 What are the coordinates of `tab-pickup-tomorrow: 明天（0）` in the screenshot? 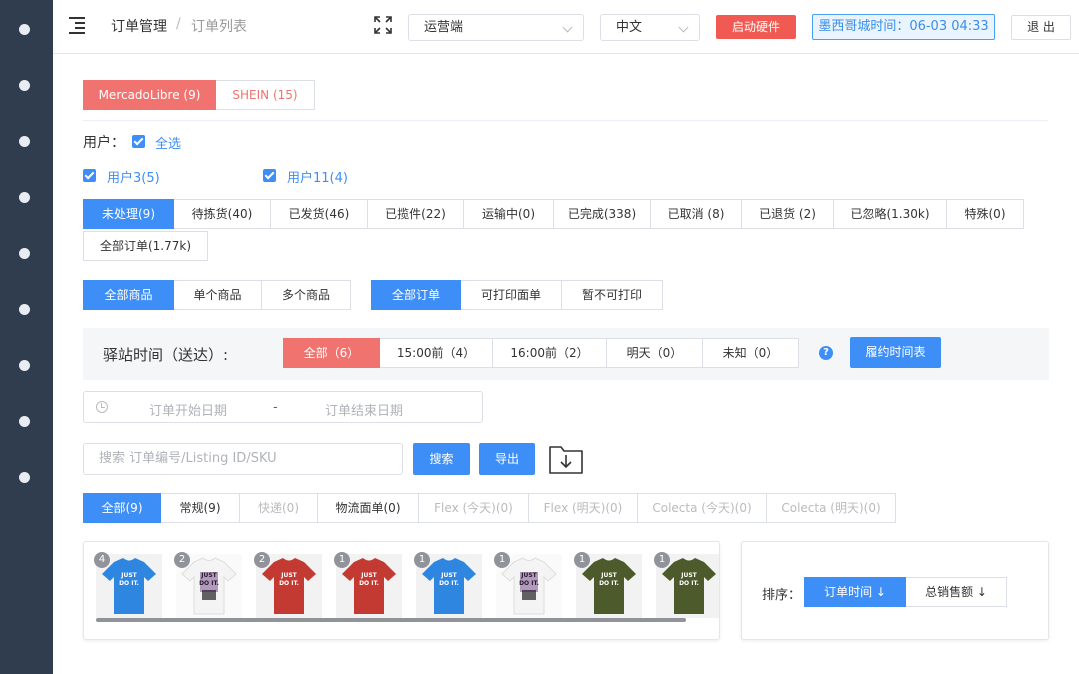 It's located at (655, 353).